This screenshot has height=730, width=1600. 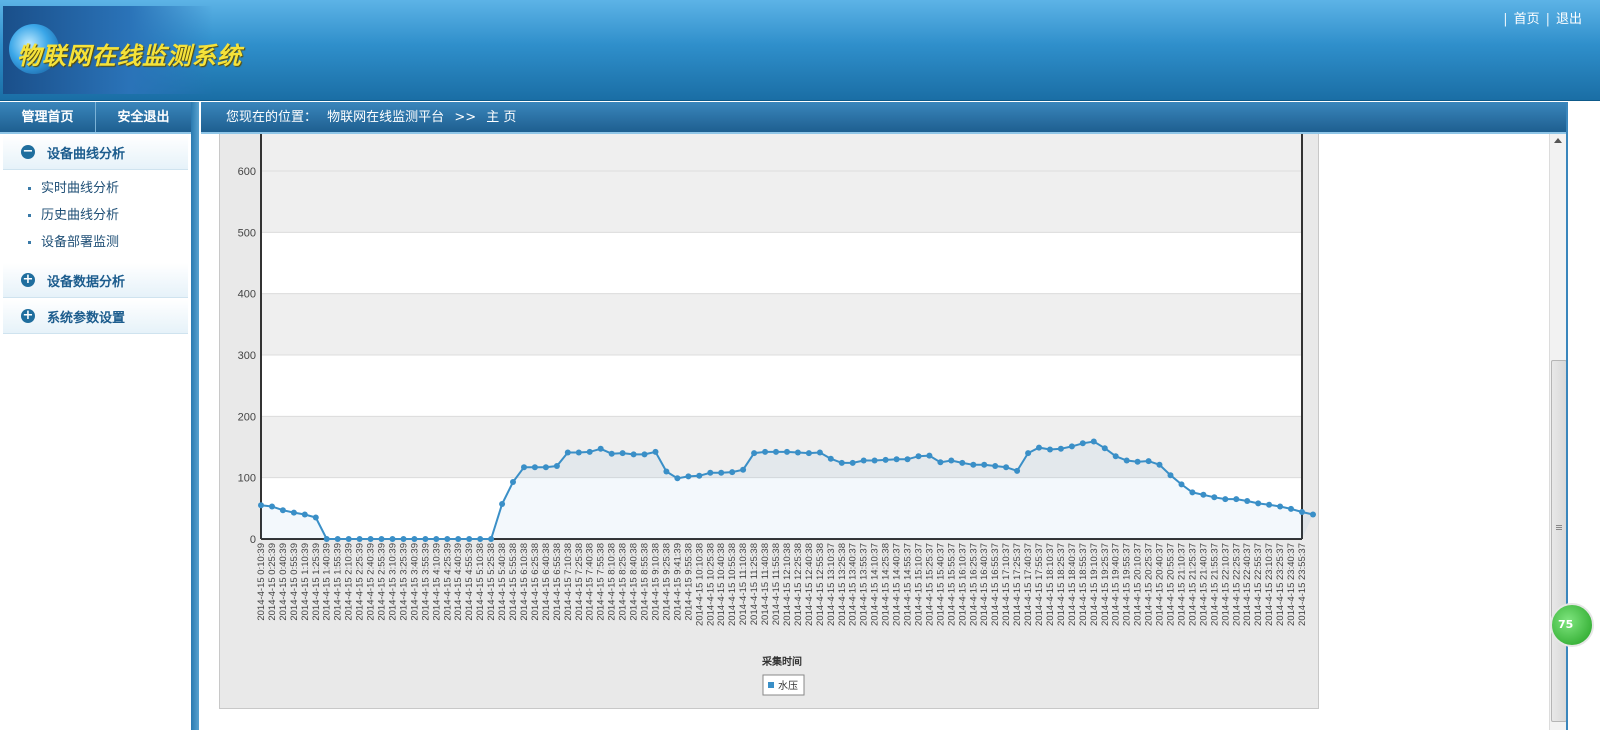 I want to click on sidebar-item-history-curve: 历史曲线分析, so click(x=95, y=215).